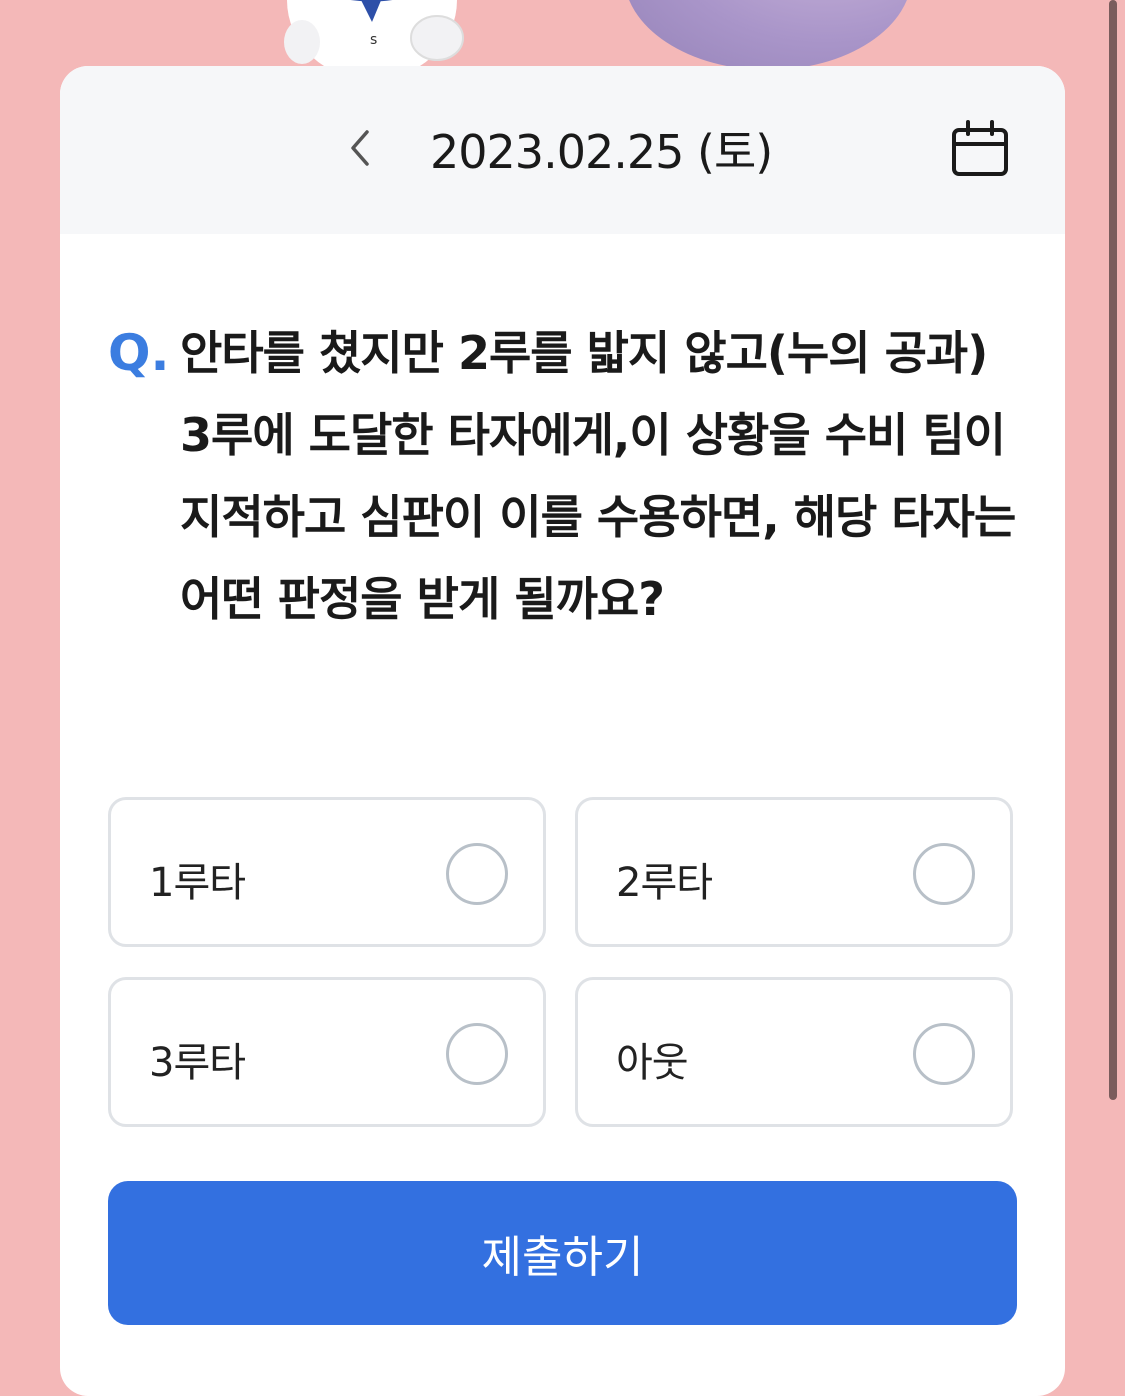 The height and width of the screenshot is (1396, 1125). What do you see at coordinates (980, 150) in the screenshot?
I see `calendar-button` at bounding box center [980, 150].